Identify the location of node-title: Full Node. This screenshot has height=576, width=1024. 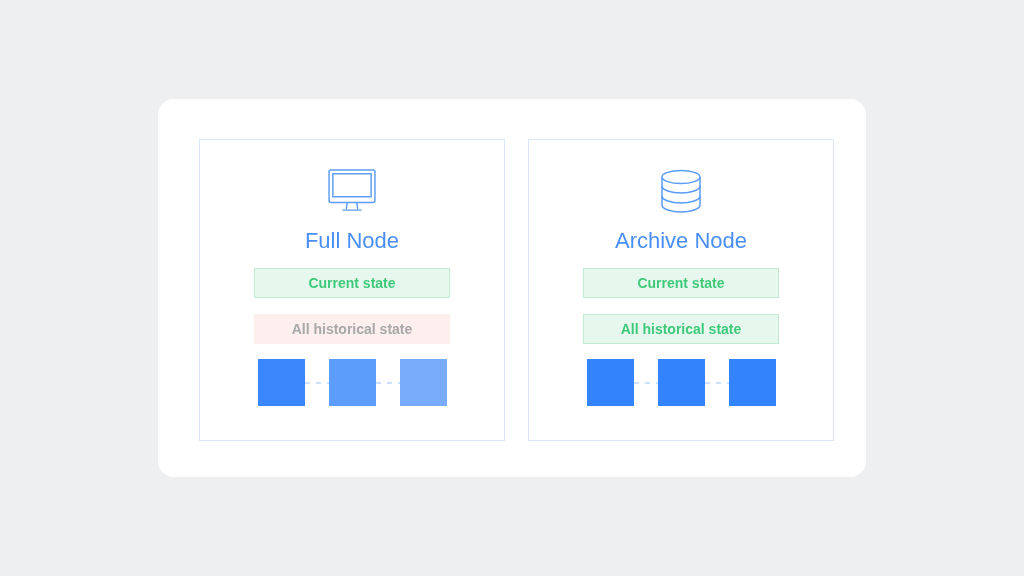
(352, 241).